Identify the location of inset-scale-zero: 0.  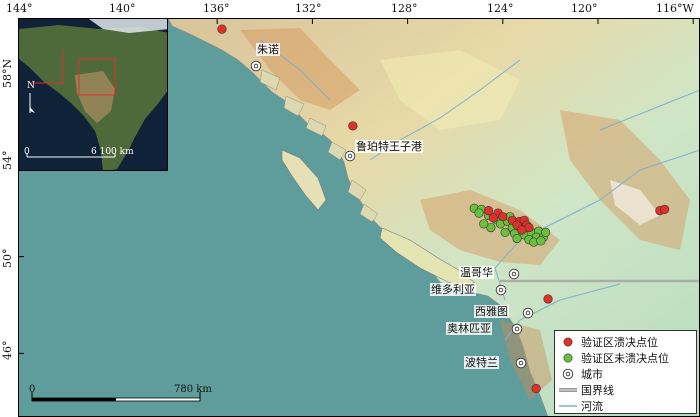
(27, 152).